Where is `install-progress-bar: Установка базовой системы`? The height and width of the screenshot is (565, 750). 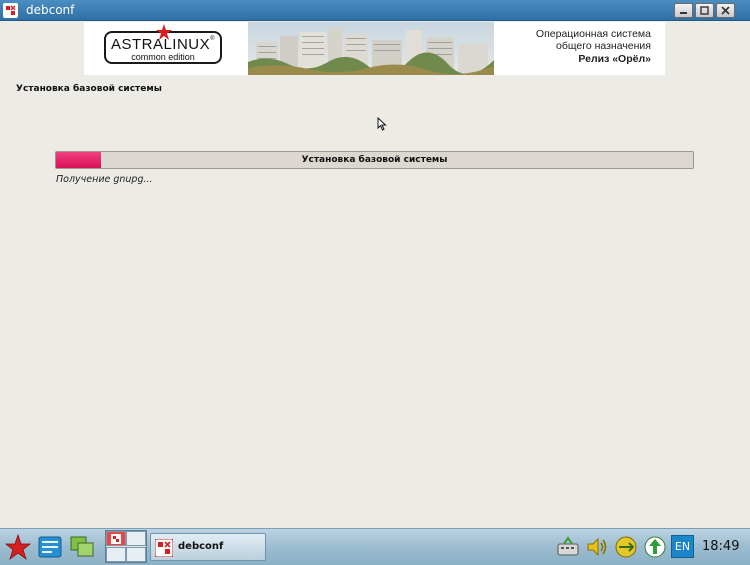 install-progress-bar: Установка базовой системы is located at coordinates (374, 160).